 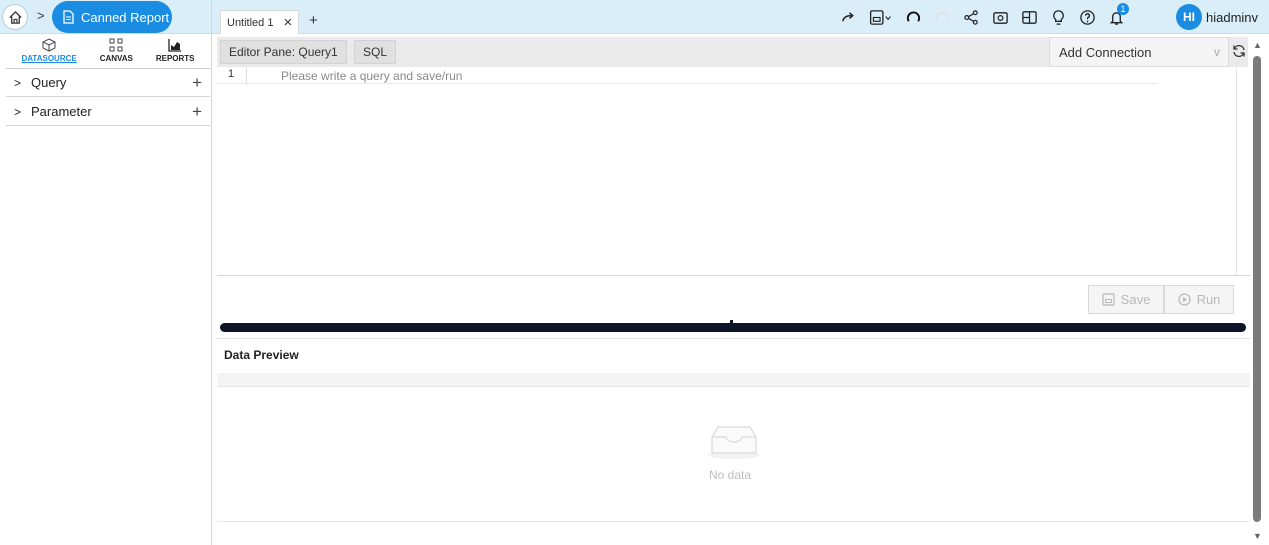 I want to click on bar-chart-icon, so click(x=175, y=45).